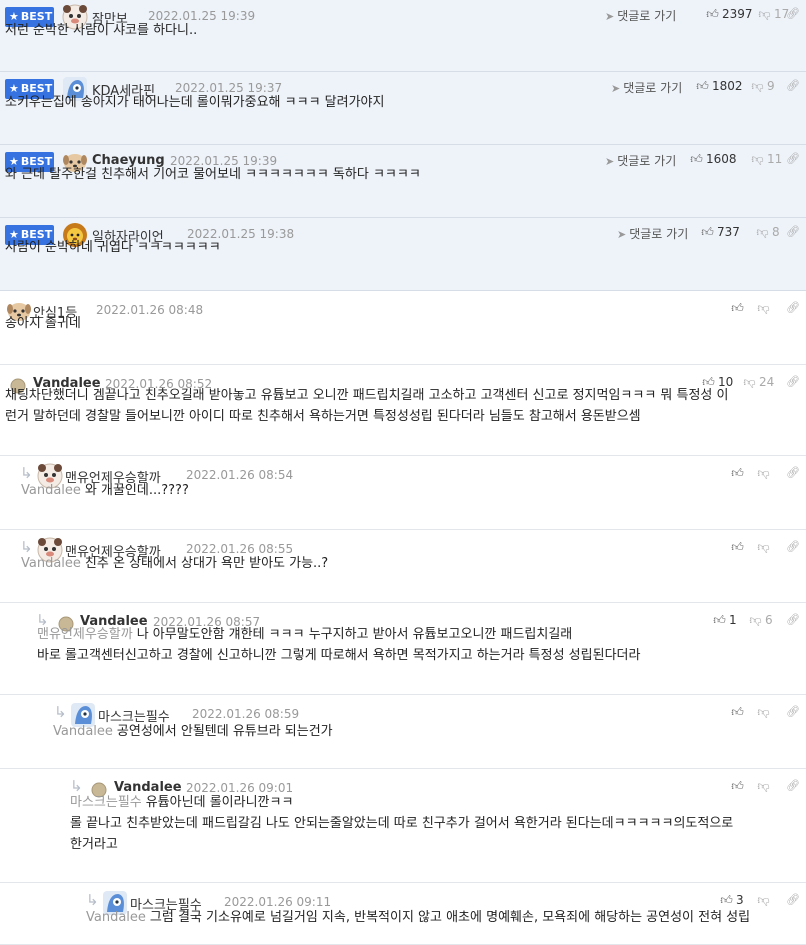 The width and height of the screenshot is (806, 945). I want to click on dislike-button: 👎︎ 9, so click(763, 86).